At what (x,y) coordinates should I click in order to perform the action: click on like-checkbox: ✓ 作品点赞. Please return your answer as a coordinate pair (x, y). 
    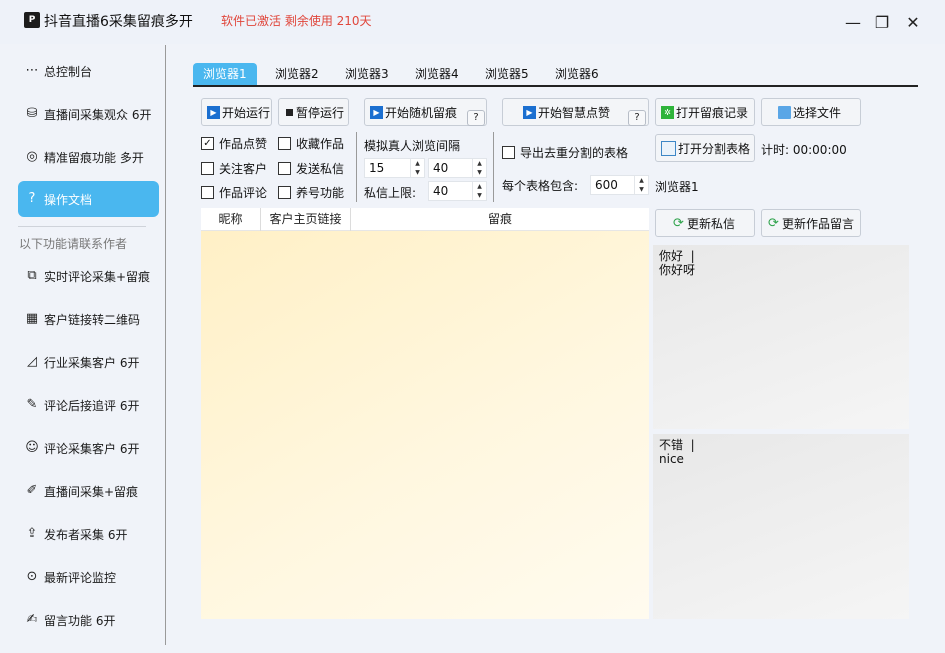
    Looking at the image, I should click on (234, 143).